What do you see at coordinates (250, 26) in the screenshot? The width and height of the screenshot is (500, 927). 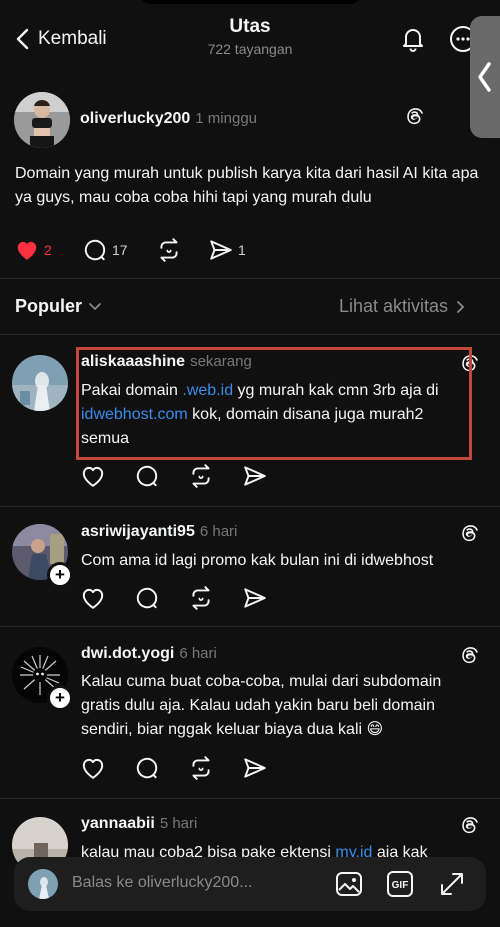 I see `page-title: Utas` at bounding box center [250, 26].